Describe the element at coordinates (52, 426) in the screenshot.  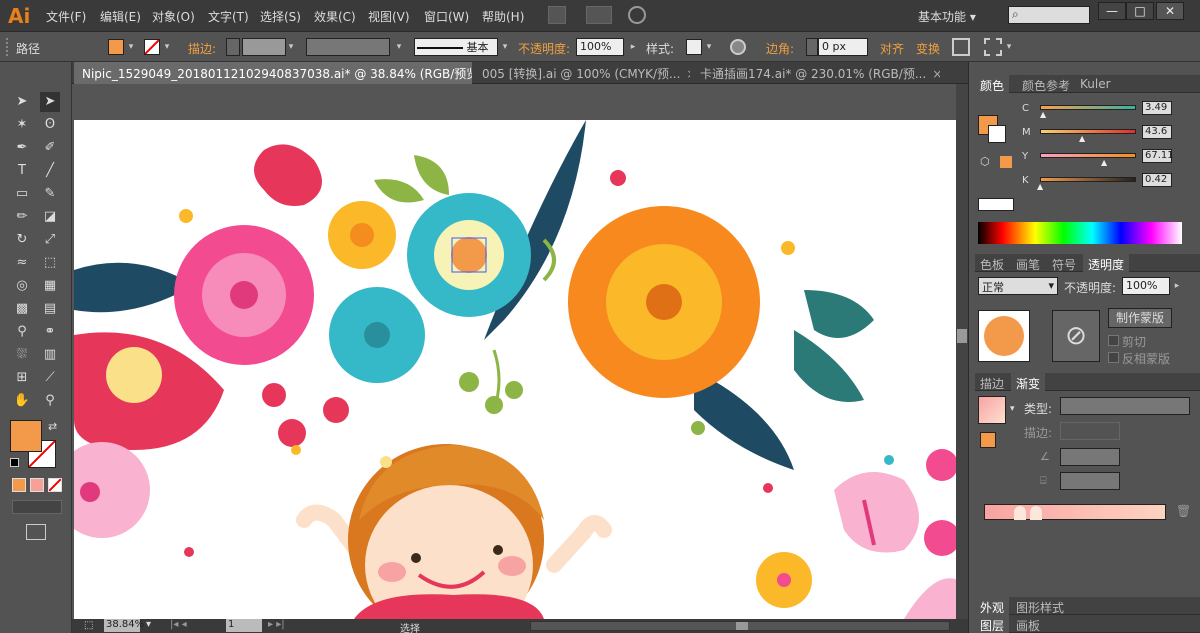
I see `swap-fill-stroke-icon: ⇄` at that location.